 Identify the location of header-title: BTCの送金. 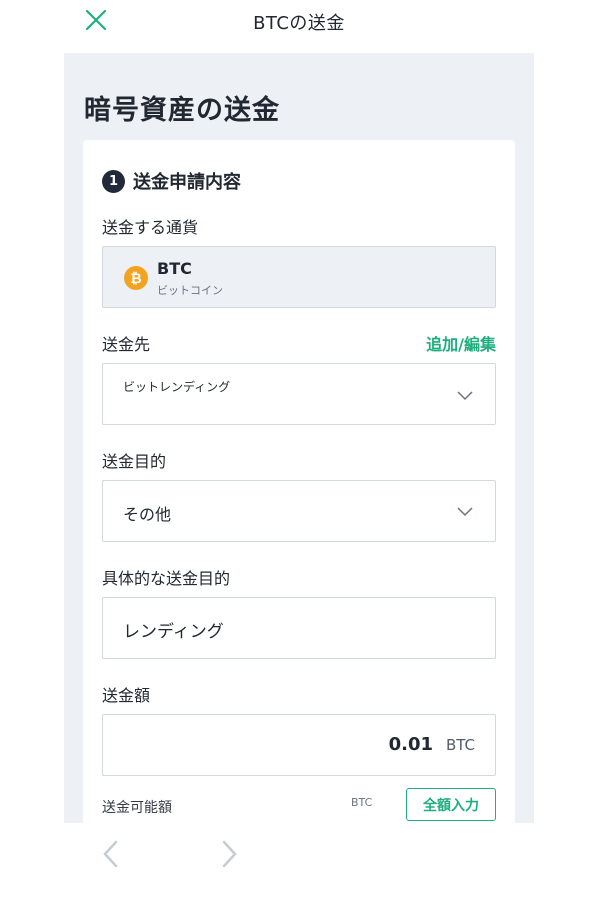
(299, 23).